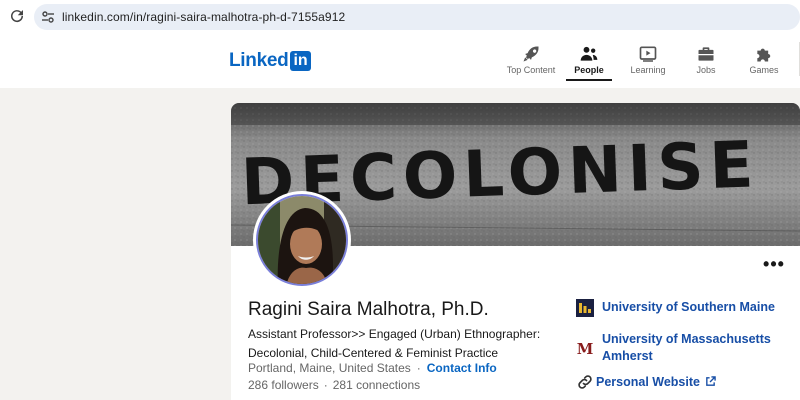 The width and height of the screenshot is (800, 400). What do you see at coordinates (711, 381) in the screenshot?
I see `external-link-icon` at bounding box center [711, 381].